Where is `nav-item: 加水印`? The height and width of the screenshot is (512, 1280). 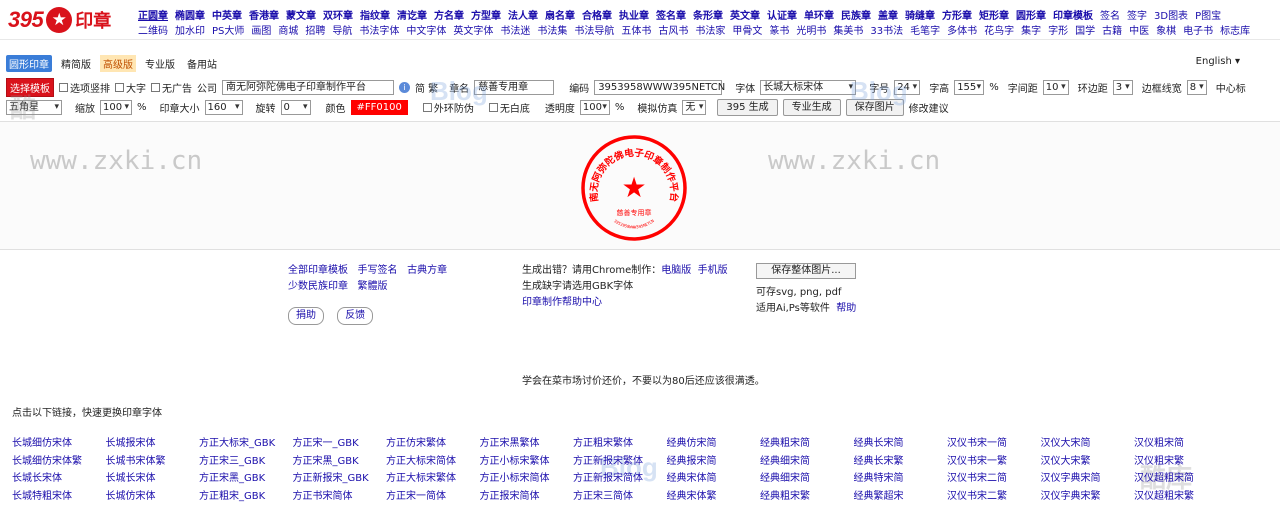 nav-item: 加水印 is located at coordinates (190, 29).